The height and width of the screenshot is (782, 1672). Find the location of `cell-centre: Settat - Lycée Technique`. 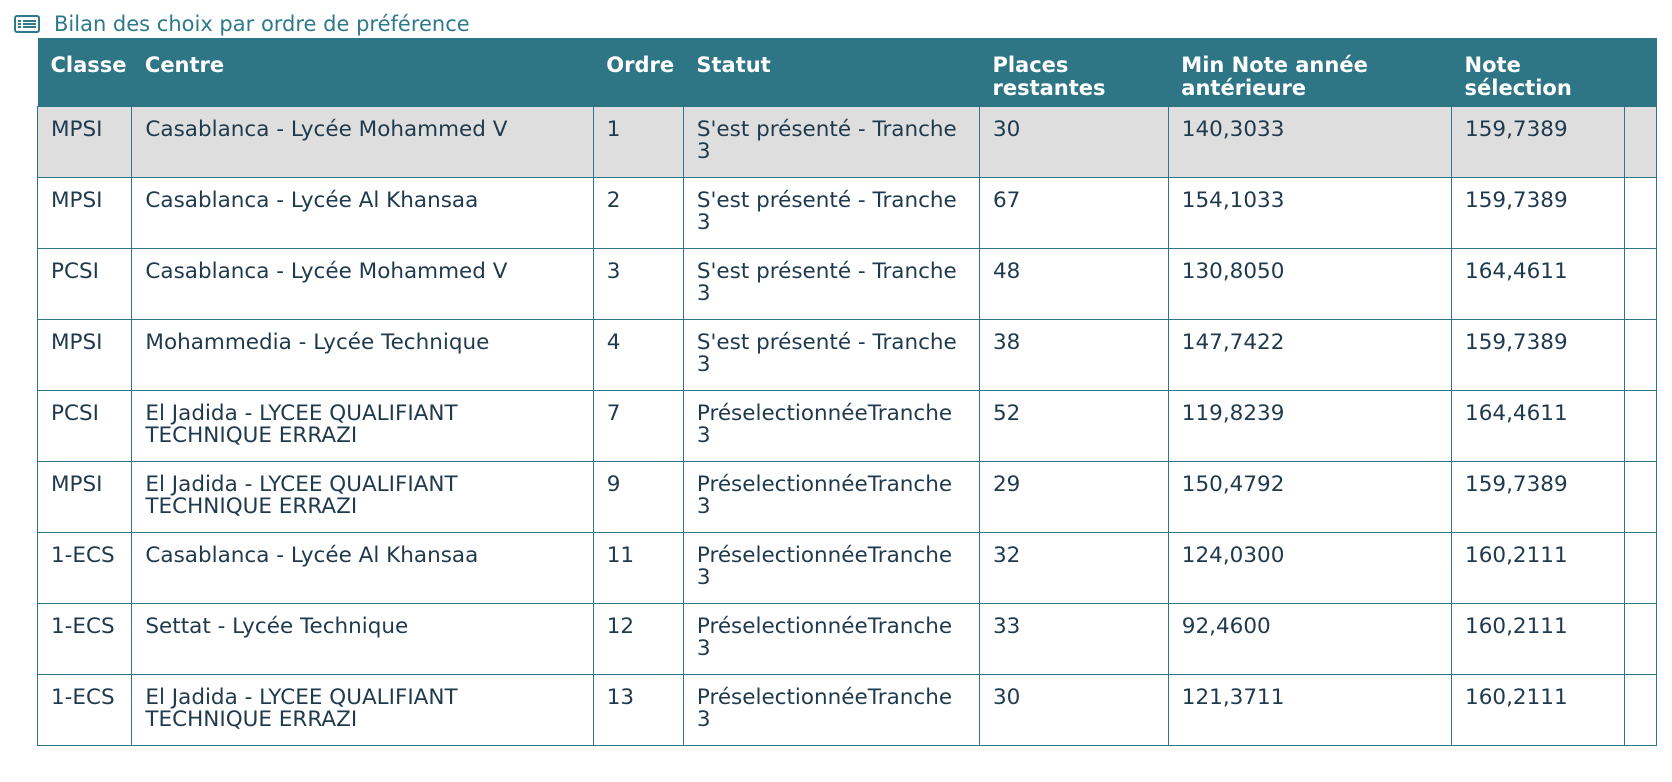

cell-centre: Settat - Lycée Technique is located at coordinates (362, 638).